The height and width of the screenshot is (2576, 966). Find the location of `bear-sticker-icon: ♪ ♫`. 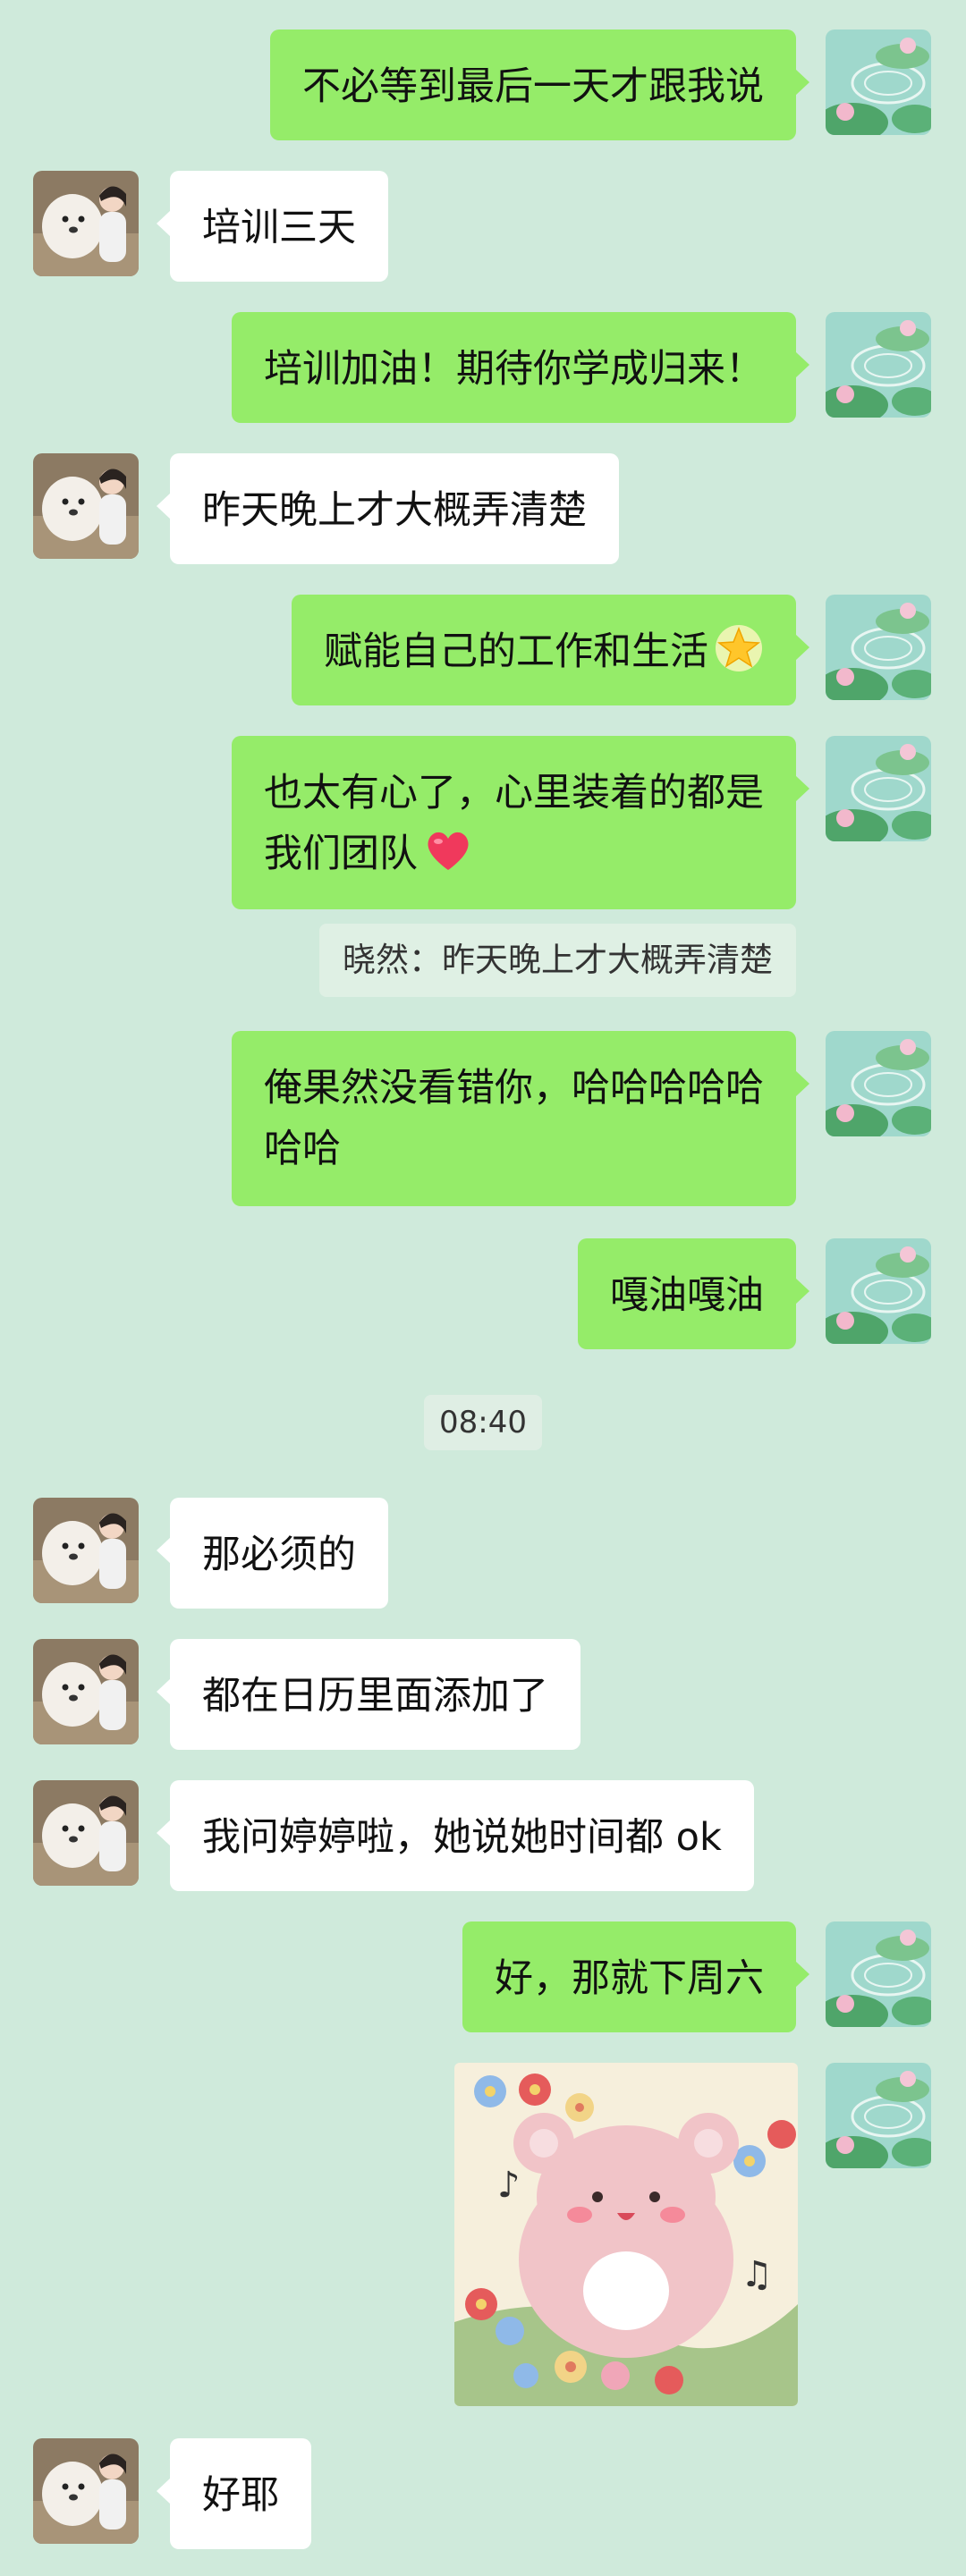

bear-sticker-icon: ♪ ♫ is located at coordinates (626, 2234).